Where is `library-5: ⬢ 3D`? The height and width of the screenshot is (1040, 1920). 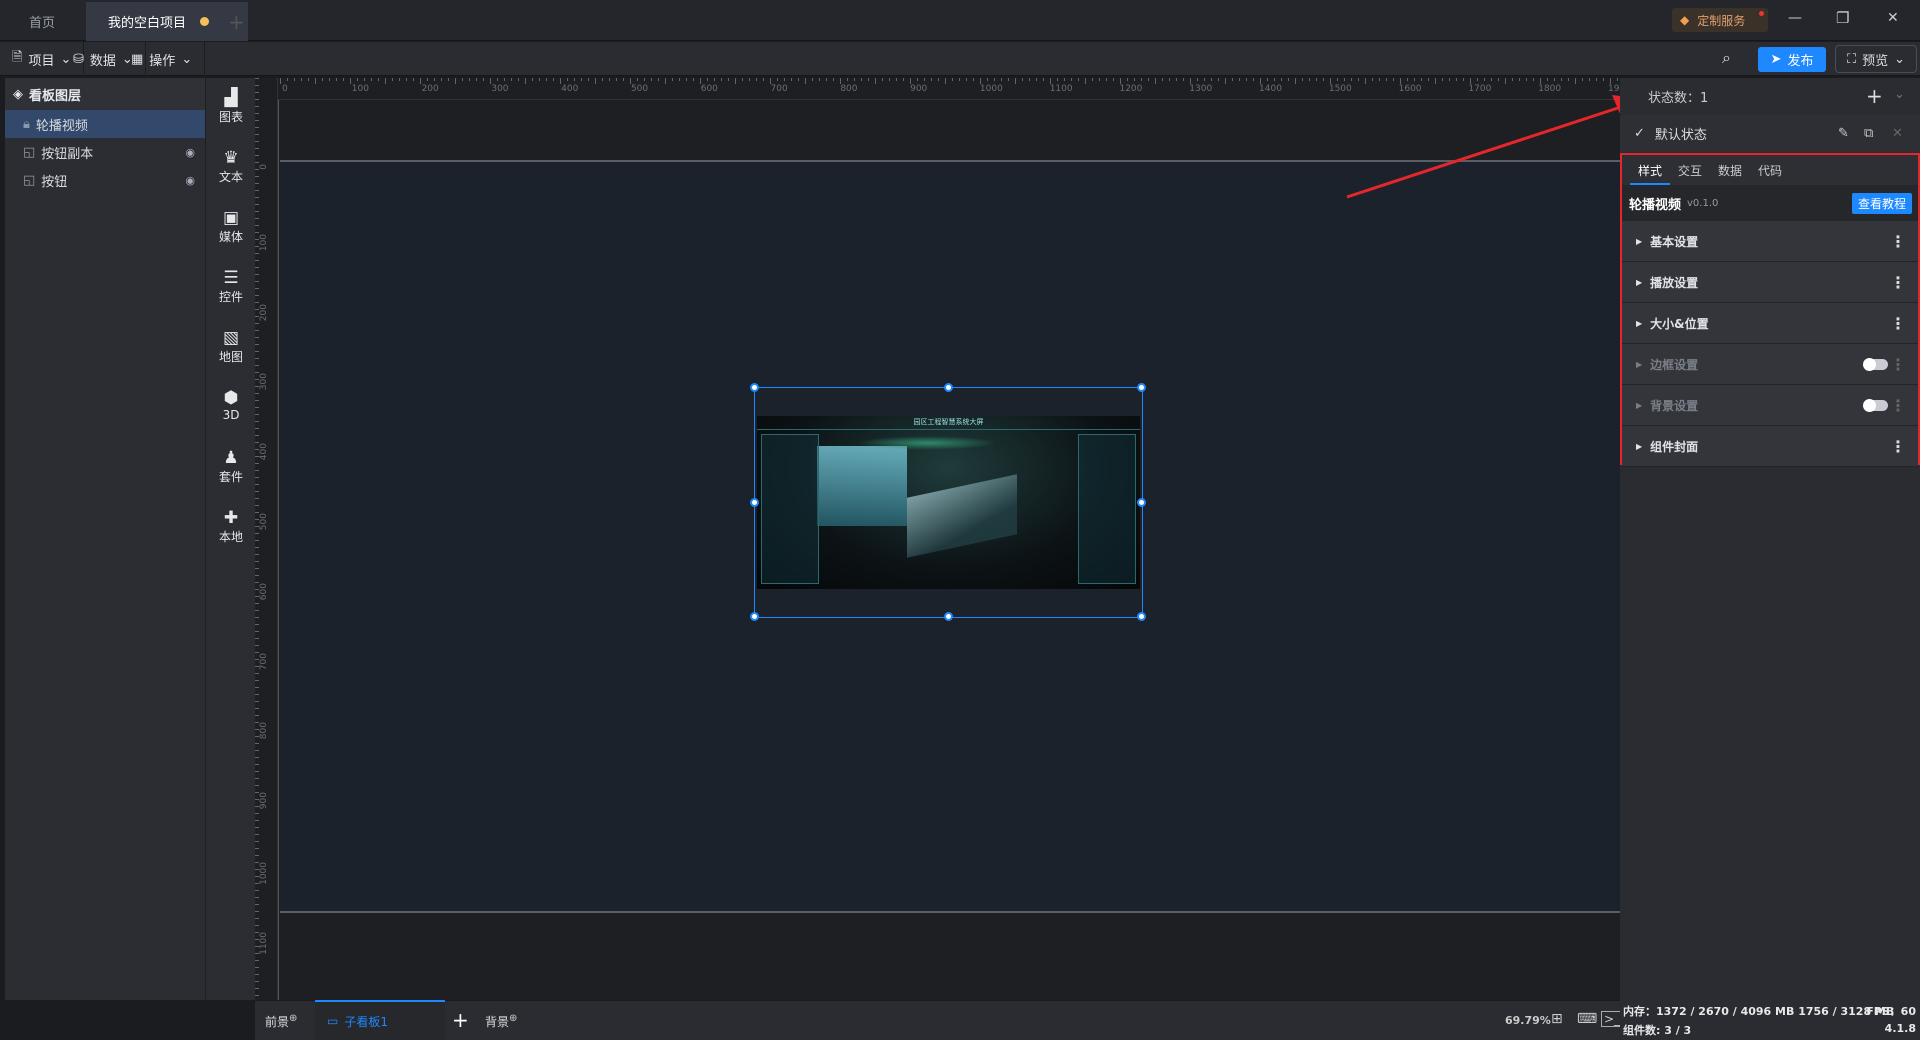 library-5: ⬢ 3D is located at coordinates (231, 405).